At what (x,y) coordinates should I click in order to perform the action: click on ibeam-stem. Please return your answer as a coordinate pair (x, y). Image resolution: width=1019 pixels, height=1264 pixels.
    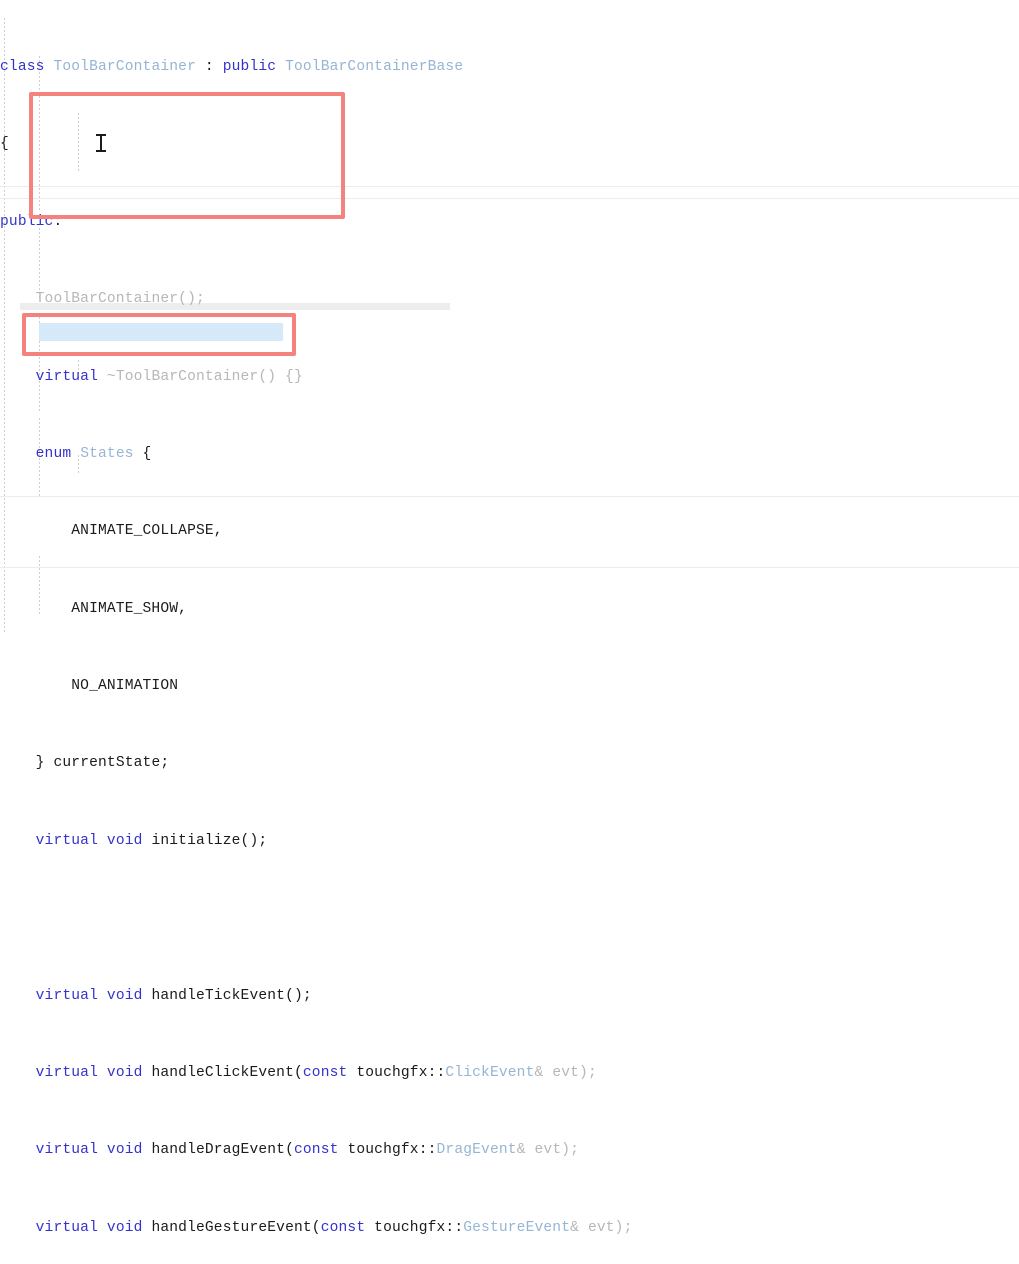
    Looking at the image, I should click on (101, 143).